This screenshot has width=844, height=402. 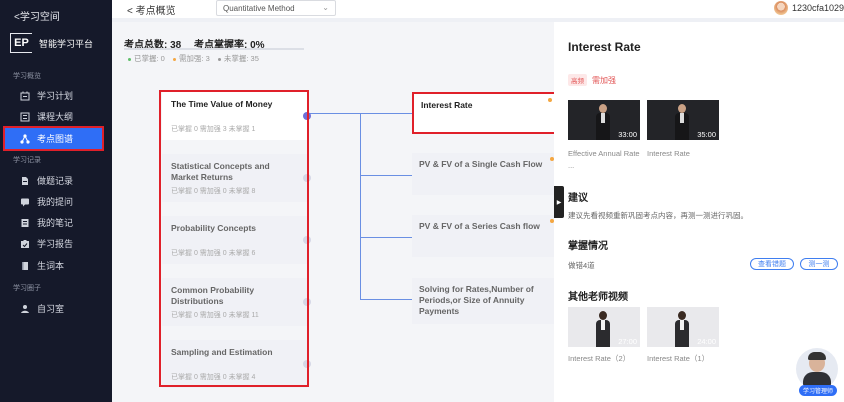 What do you see at coordinates (25, 138) in the screenshot?
I see `graph-icon` at bounding box center [25, 138].